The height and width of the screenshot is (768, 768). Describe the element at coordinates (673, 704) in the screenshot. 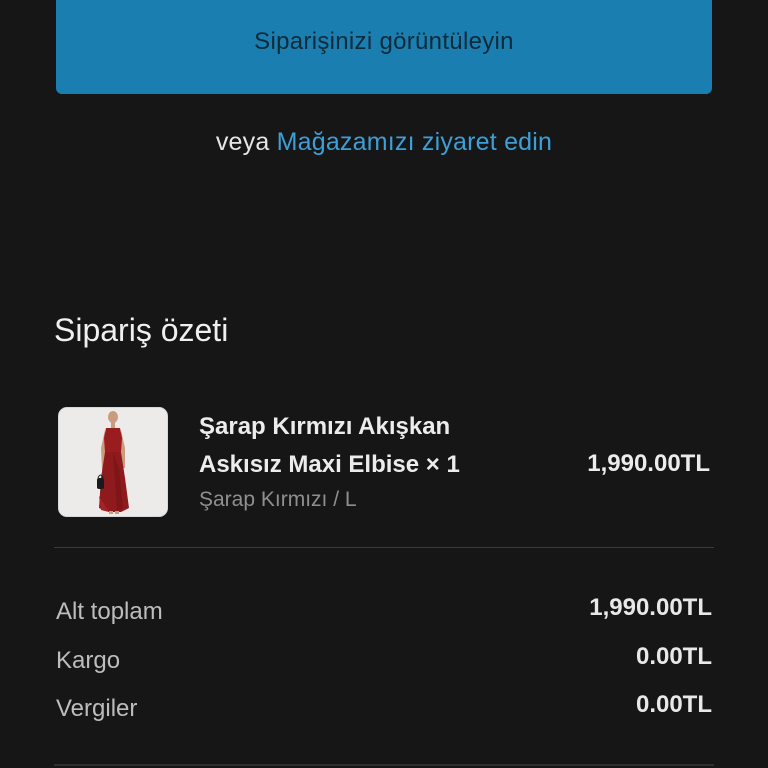

I see `taxes-value: 0.00TL` at that location.